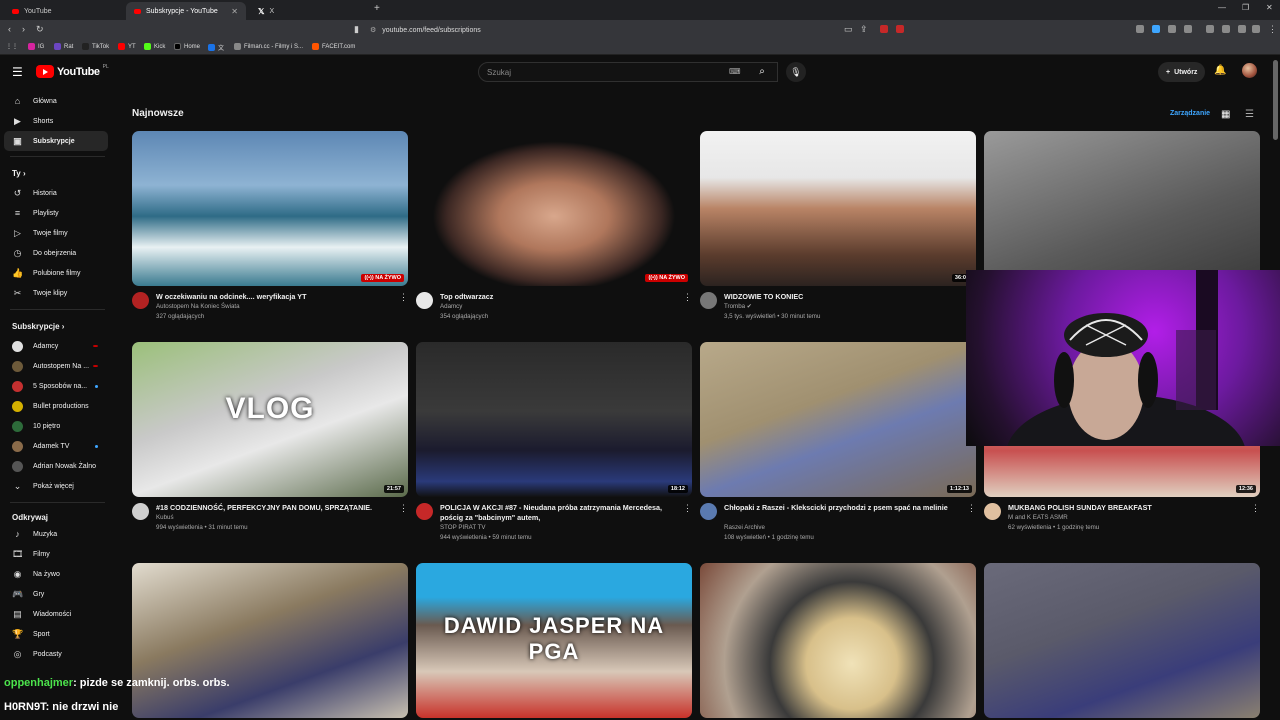 This screenshot has height=720, width=1280. Describe the element at coordinates (56, 121) in the screenshot. I see `sidebar-item-shorts: ▶ Shorts` at that location.